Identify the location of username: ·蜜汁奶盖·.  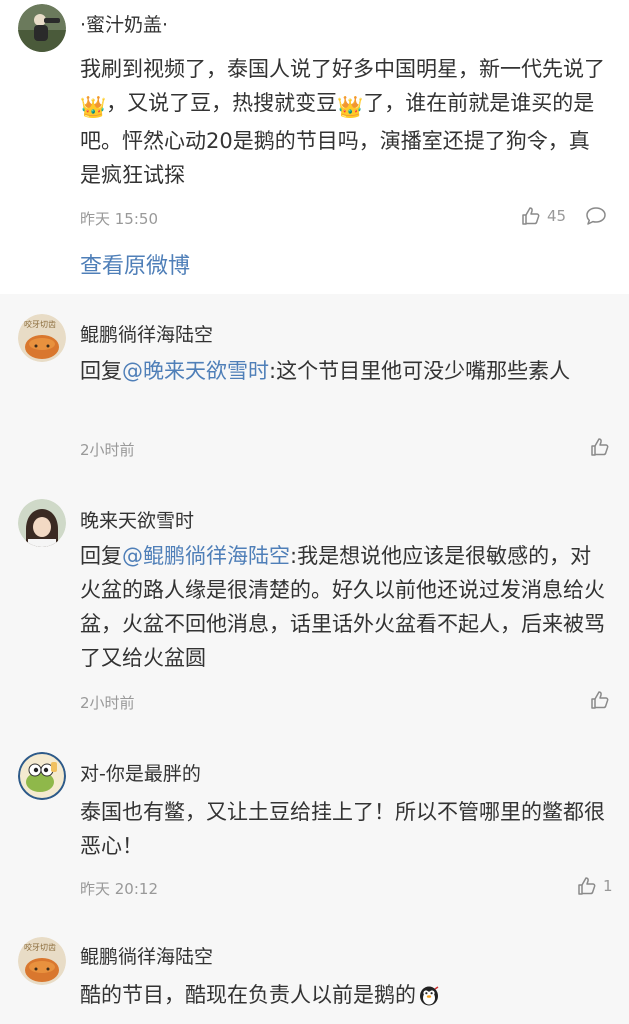
(124, 23).